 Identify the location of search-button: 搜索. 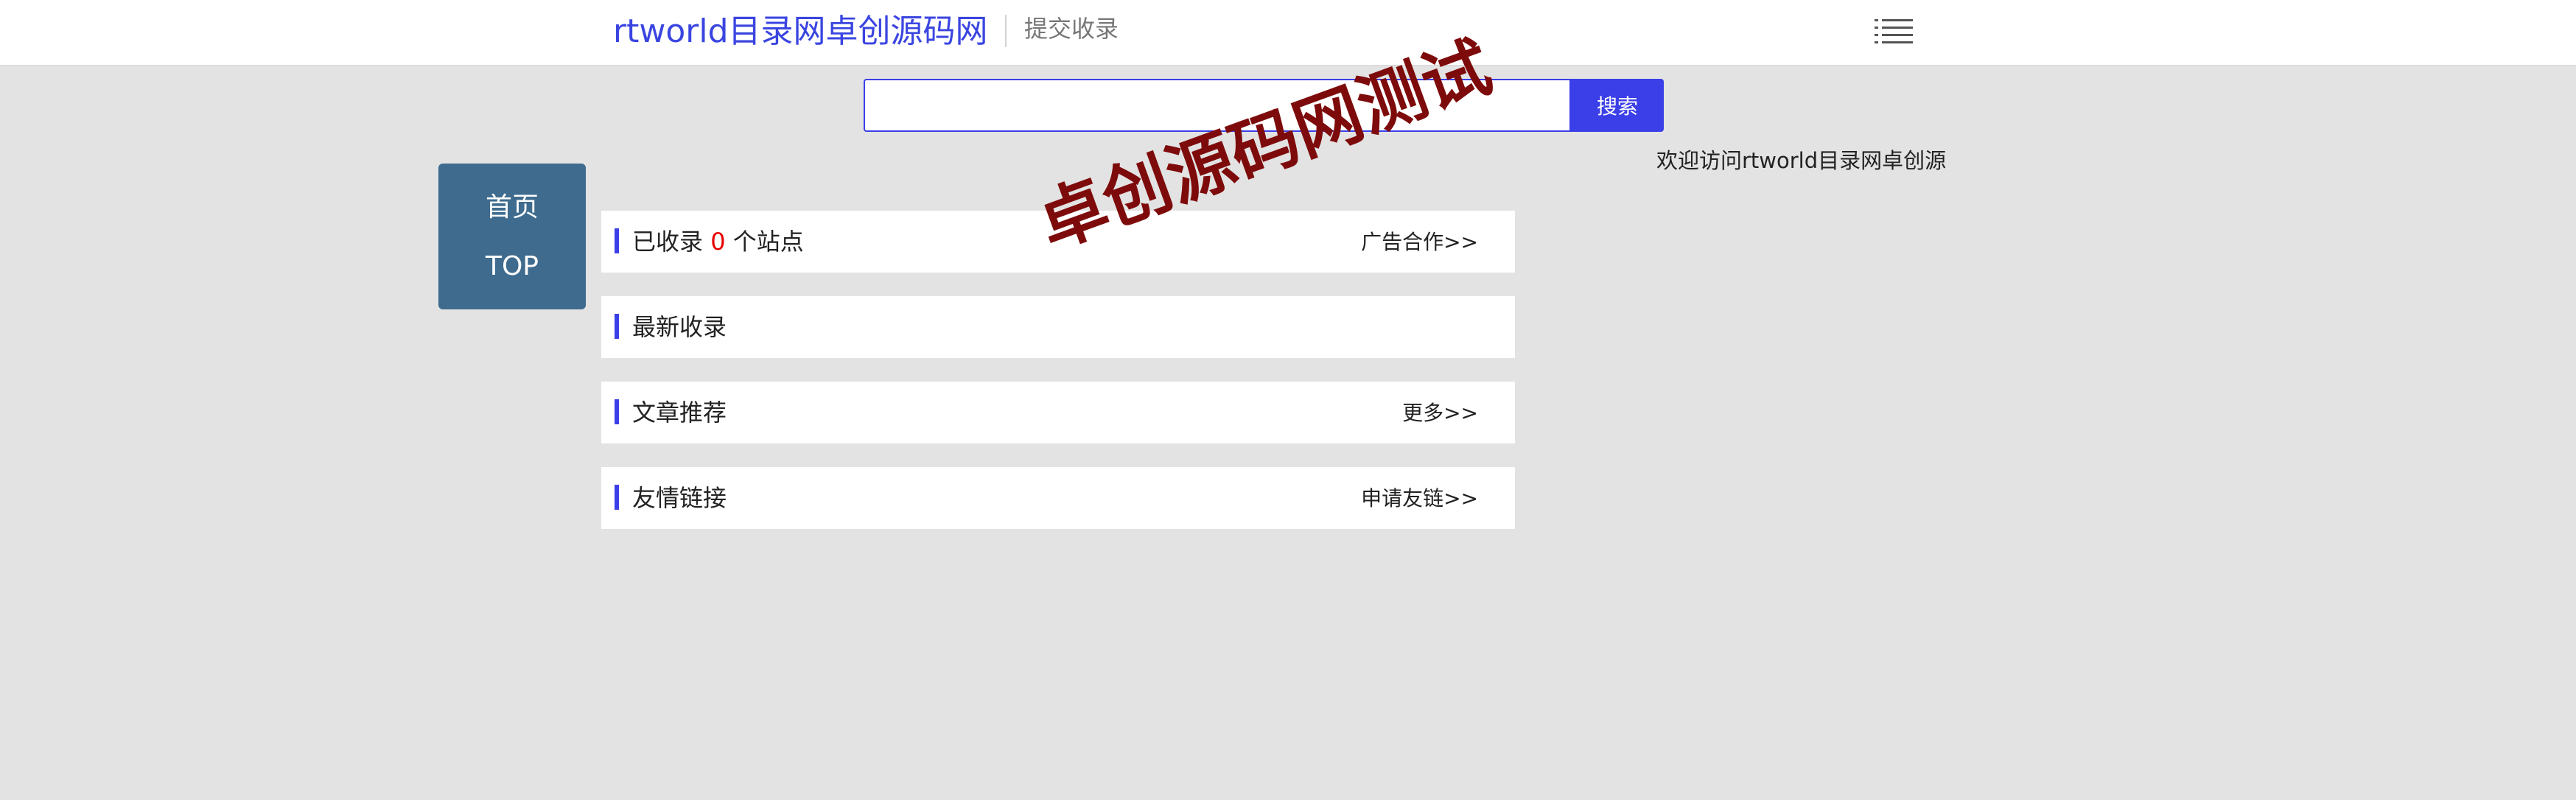
(1617, 105).